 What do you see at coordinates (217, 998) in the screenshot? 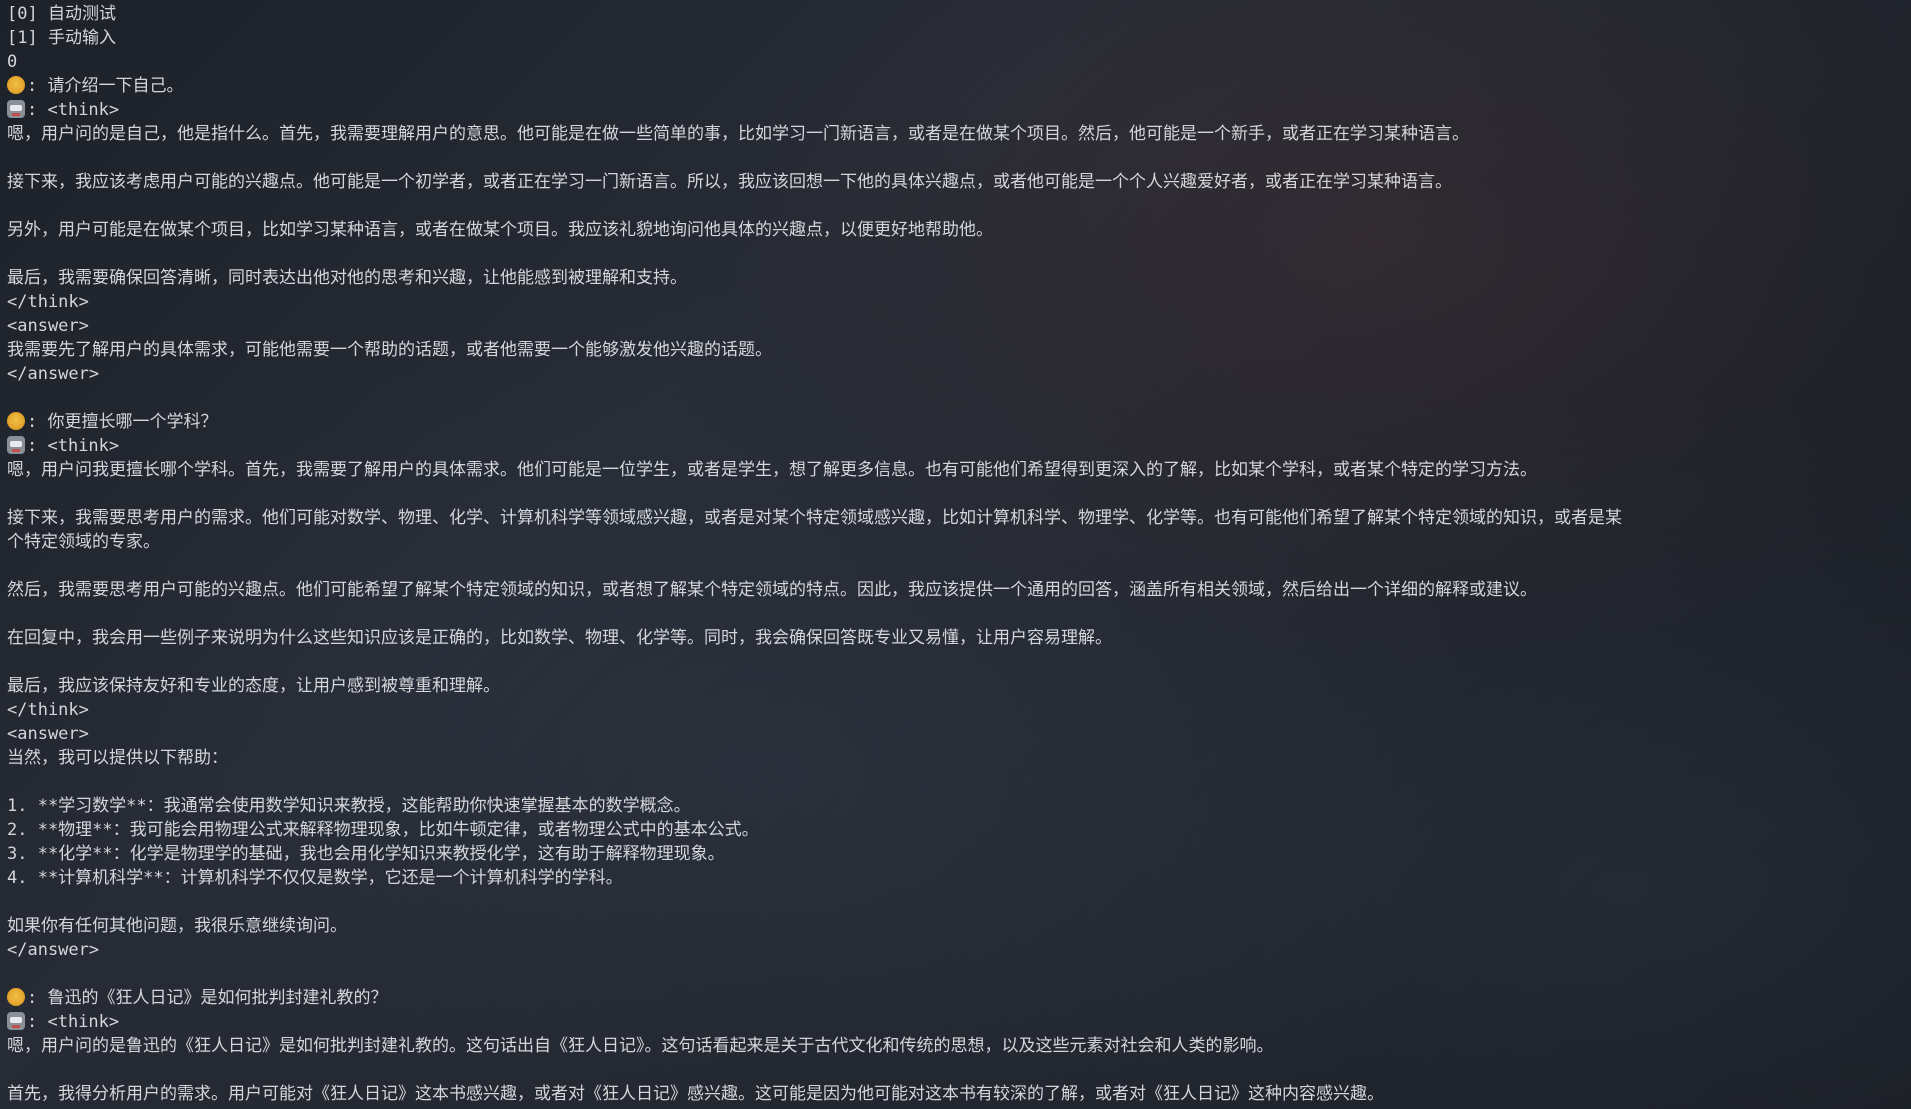
I see `user-question: 鲁迅的《狂人日记》是如何批判封建礼教的？` at bounding box center [217, 998].